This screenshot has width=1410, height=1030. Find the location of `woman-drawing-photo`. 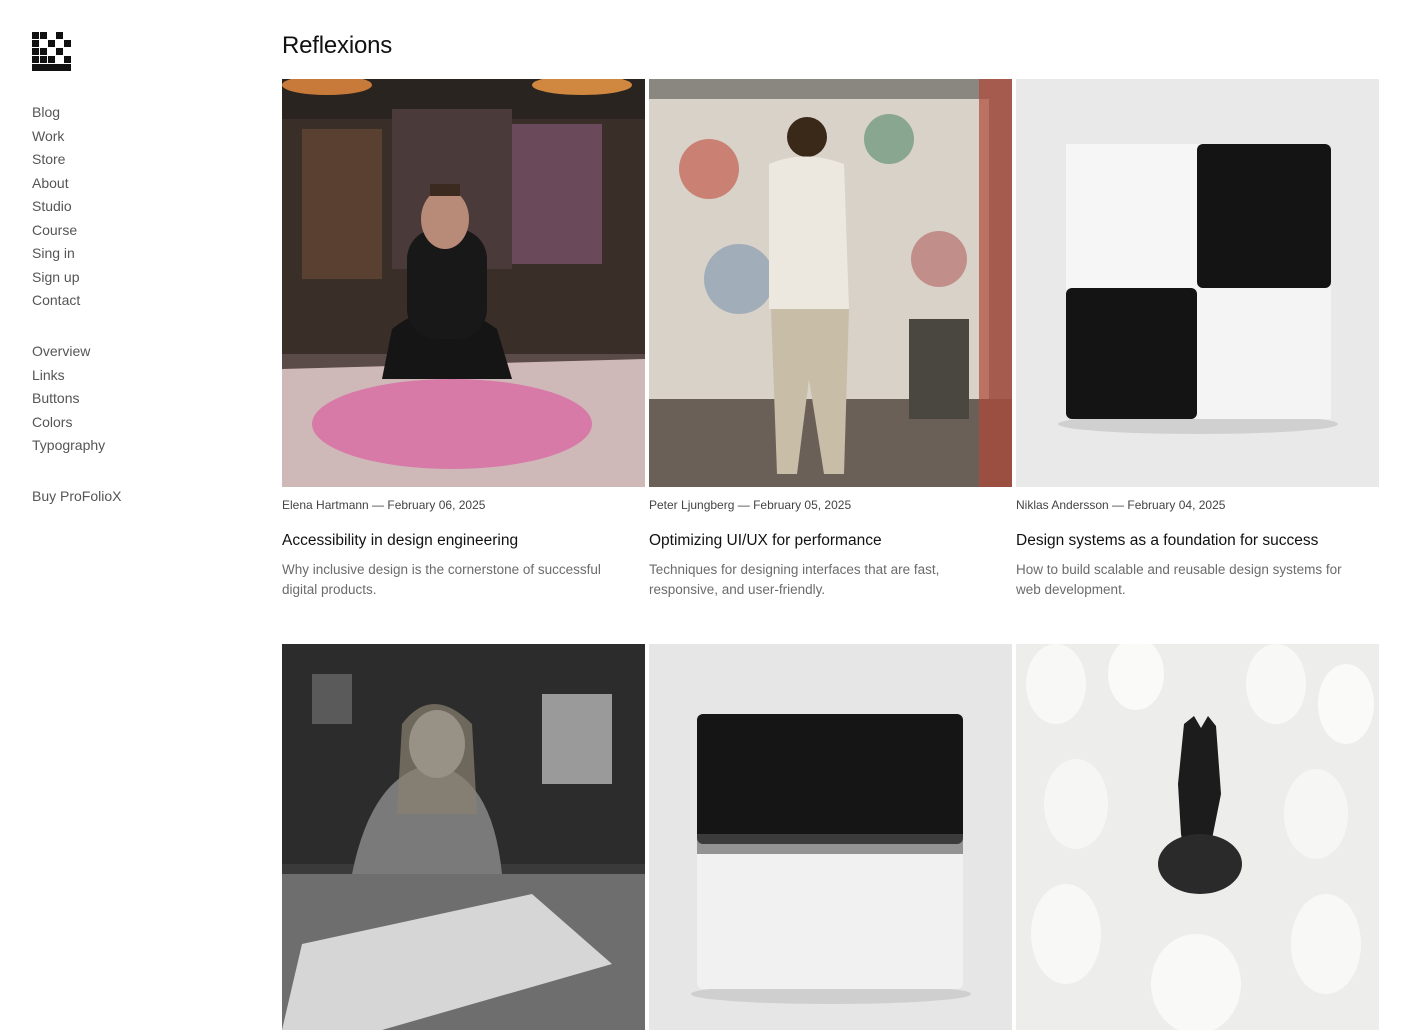

woman-drawing-photo is located at coordinates (463, 837).